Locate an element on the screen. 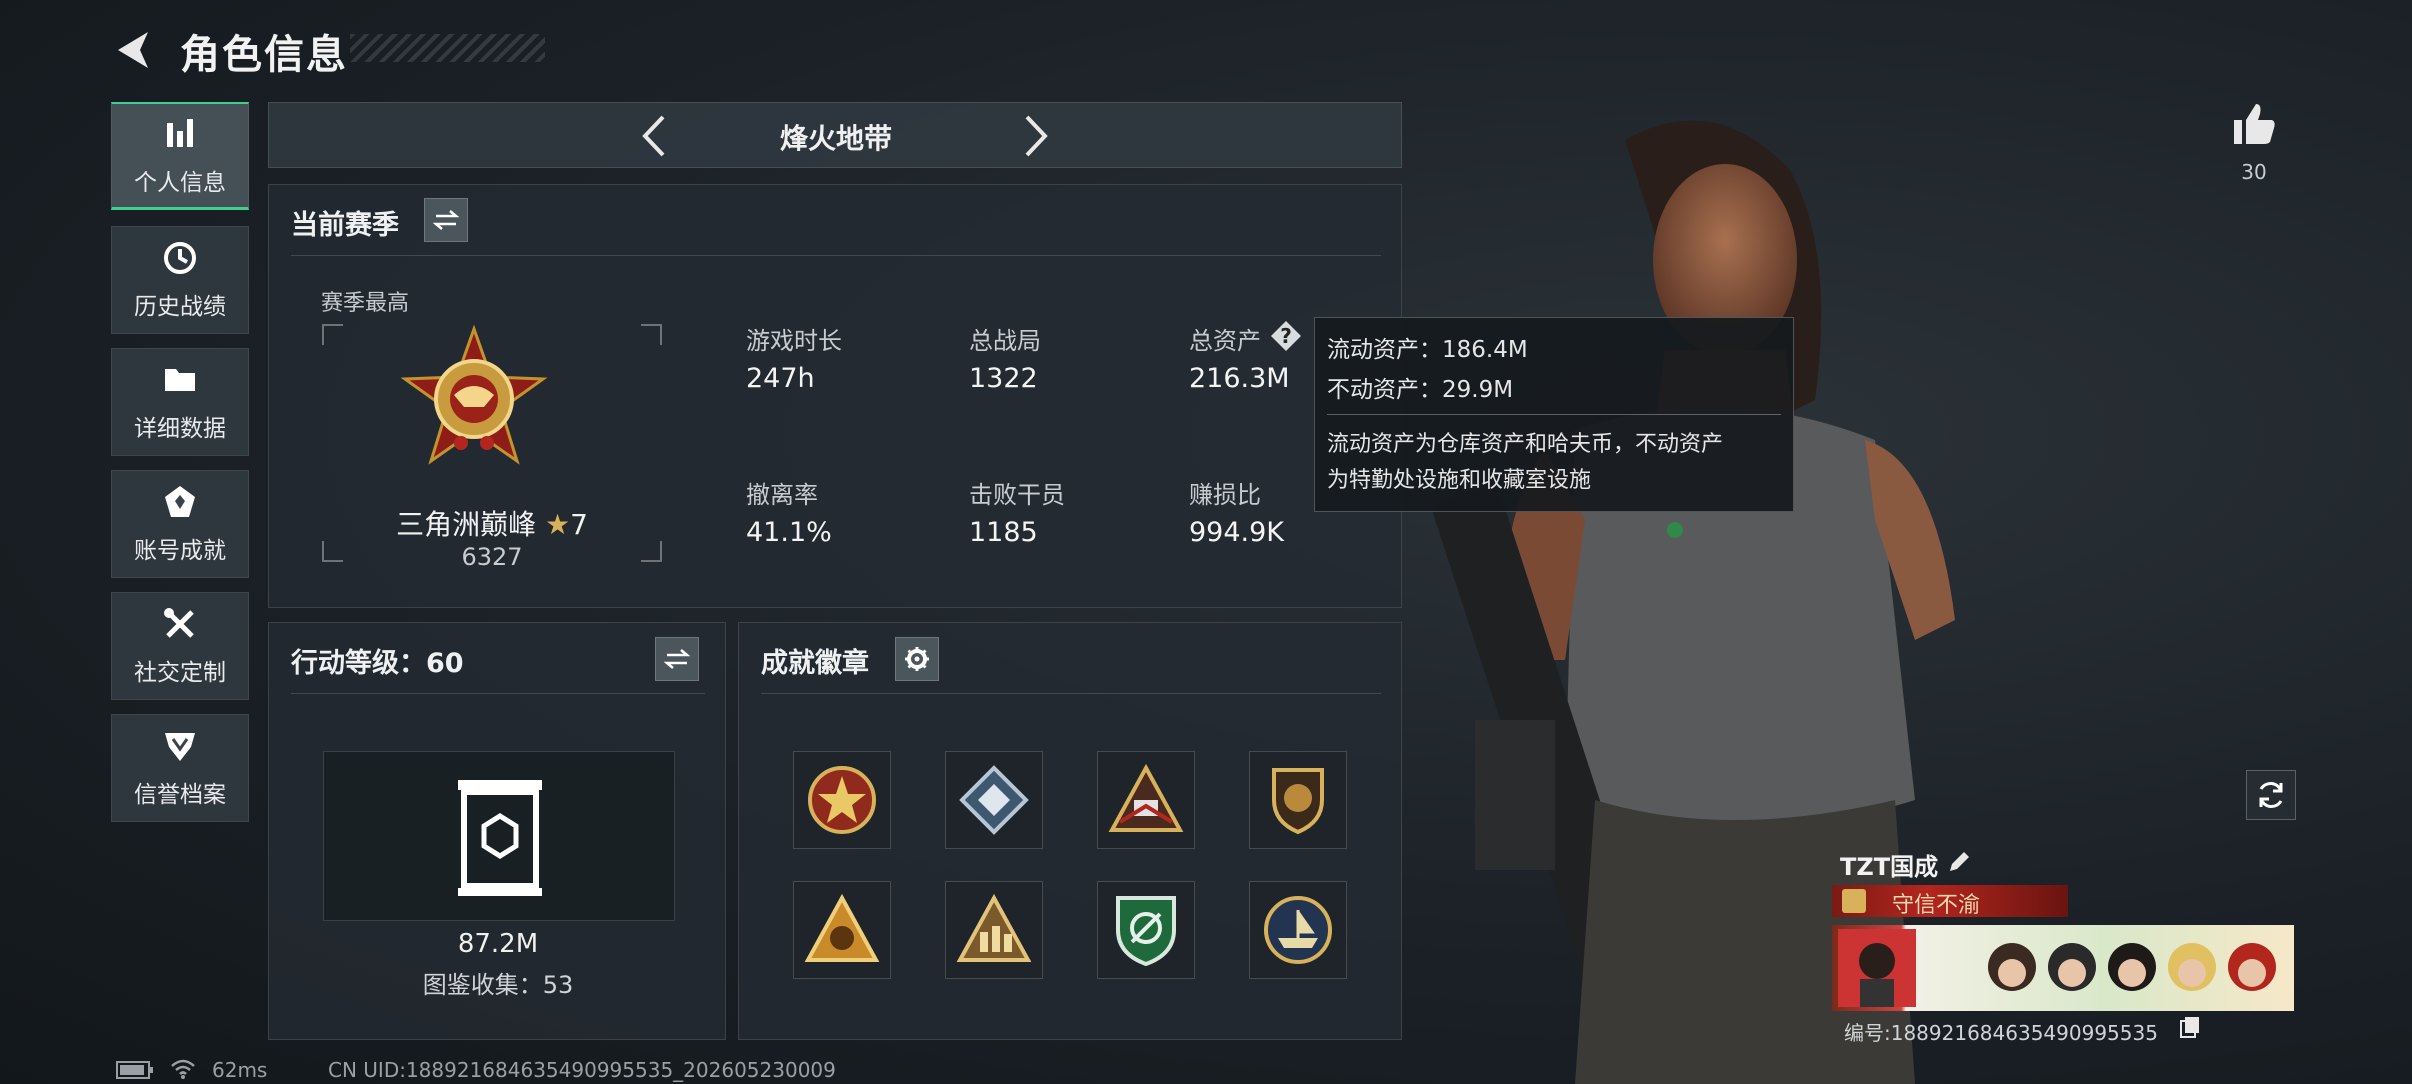 The width and height of the screenshot is (2412, 1084). season-best-label: 赛季最高 is located at coordinates (365, 303).